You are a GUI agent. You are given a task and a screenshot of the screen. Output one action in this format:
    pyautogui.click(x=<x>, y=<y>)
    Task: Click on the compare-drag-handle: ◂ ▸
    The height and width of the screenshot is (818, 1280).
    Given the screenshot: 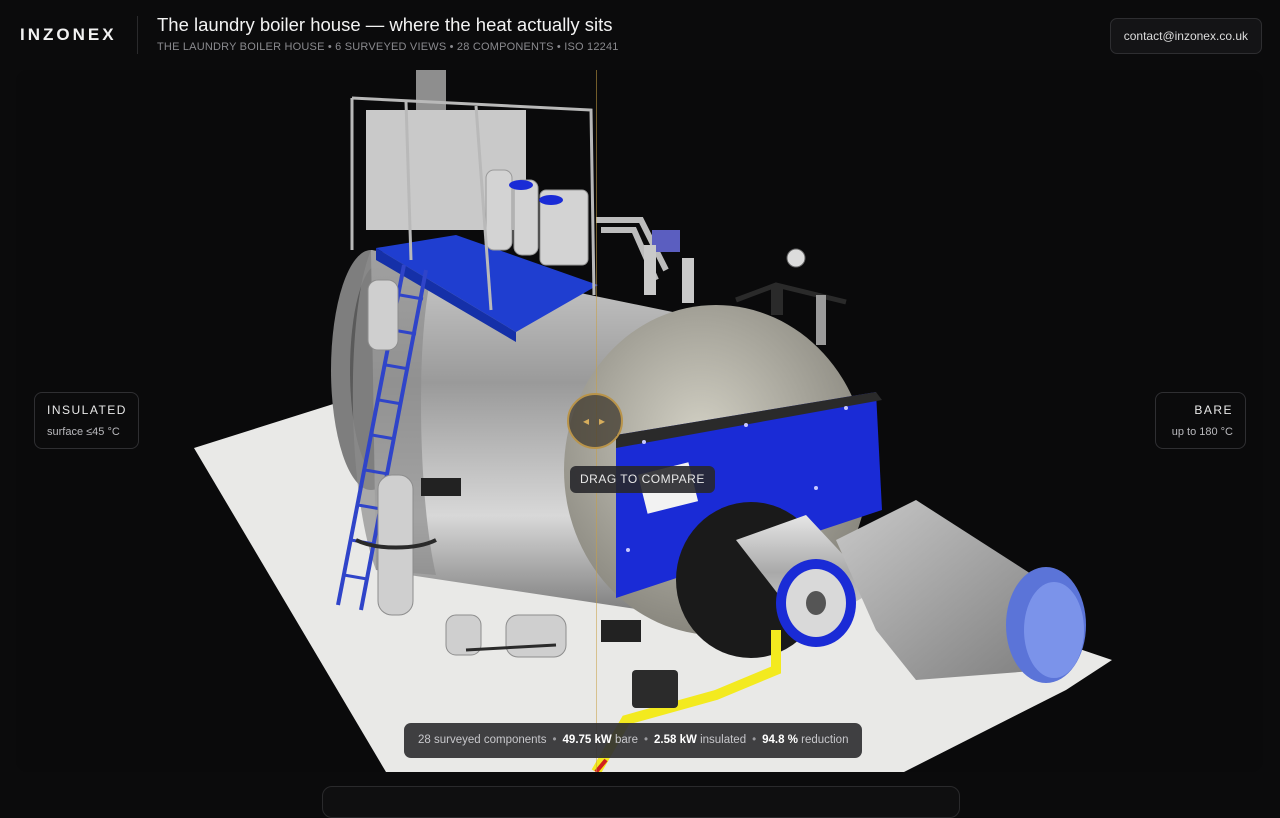 What is the action you would take?
    pyautogui.click(x=595, y=421)
    